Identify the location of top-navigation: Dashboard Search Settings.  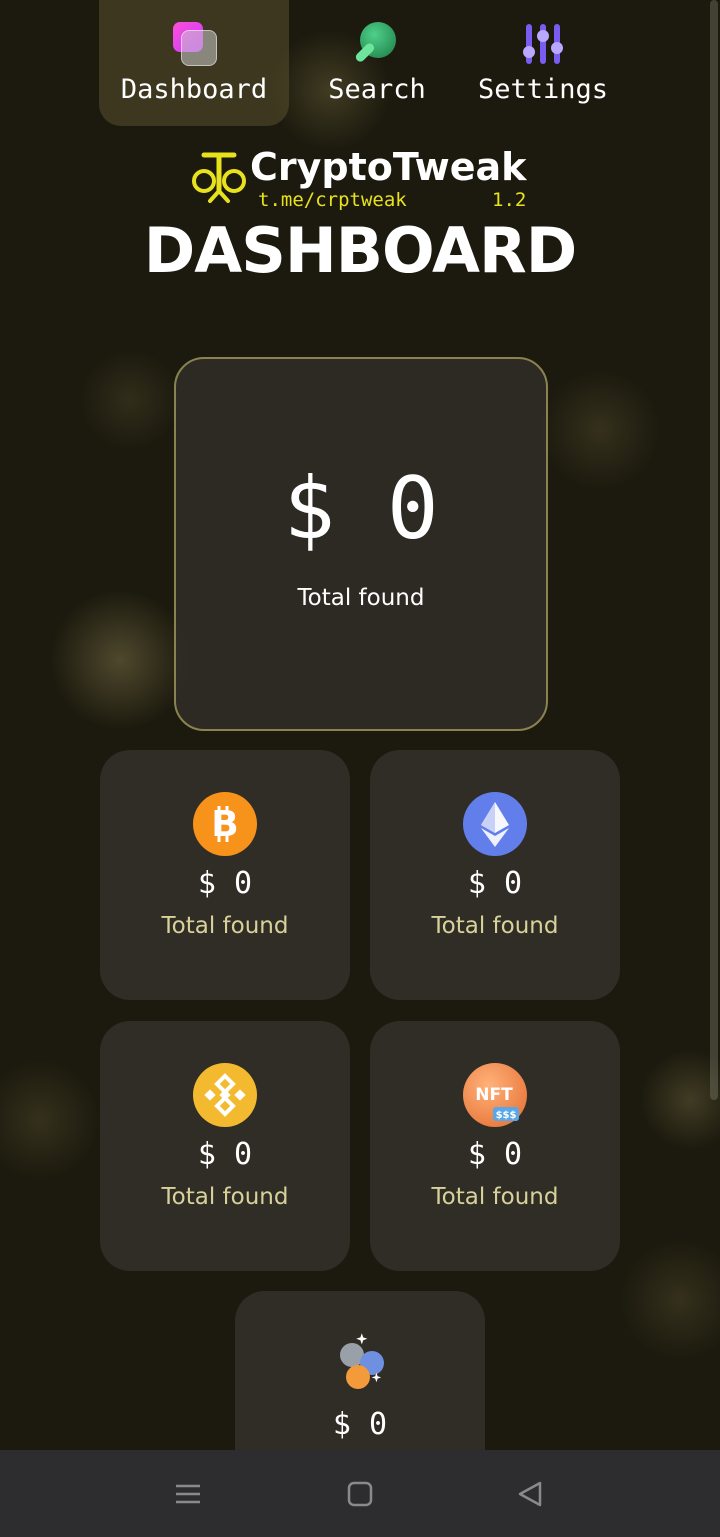
(360, 65).